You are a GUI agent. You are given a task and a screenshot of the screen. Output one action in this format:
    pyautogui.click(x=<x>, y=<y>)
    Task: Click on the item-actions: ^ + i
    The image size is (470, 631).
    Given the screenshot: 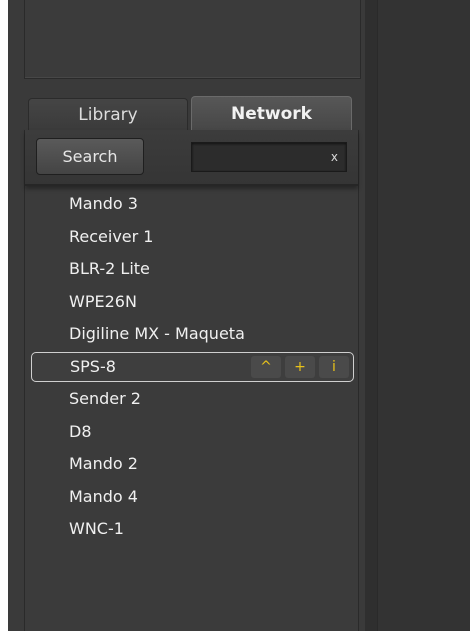 What is the action you would take?
    pyautogui.click(x=300, y=366)
    